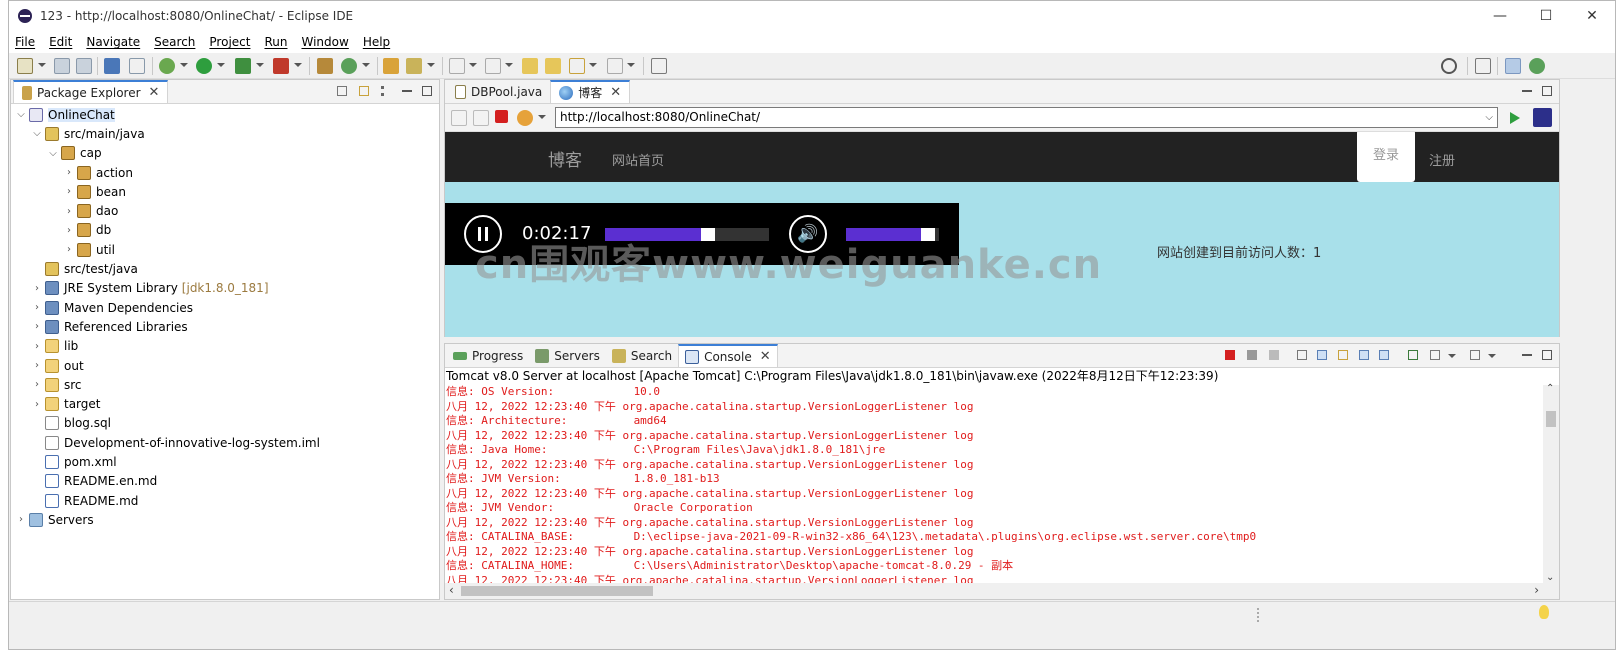 This screenshot has height=656, width=1624. Describe the element at coordinates (1500, 16) in the screenshot. I see `minimize-button: —` at that location.